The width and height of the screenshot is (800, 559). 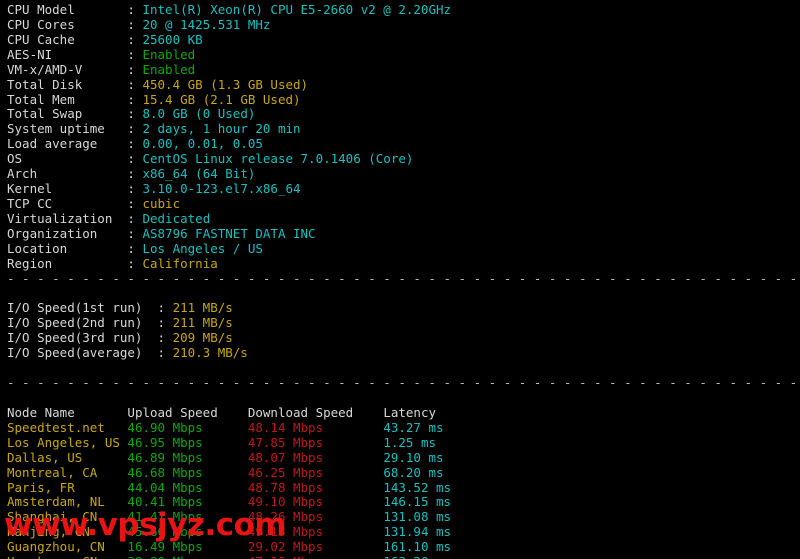 I want to click on io-speed-row: I/O Speed(1st run) : 211 MB/s, so click(x=403, y=308).